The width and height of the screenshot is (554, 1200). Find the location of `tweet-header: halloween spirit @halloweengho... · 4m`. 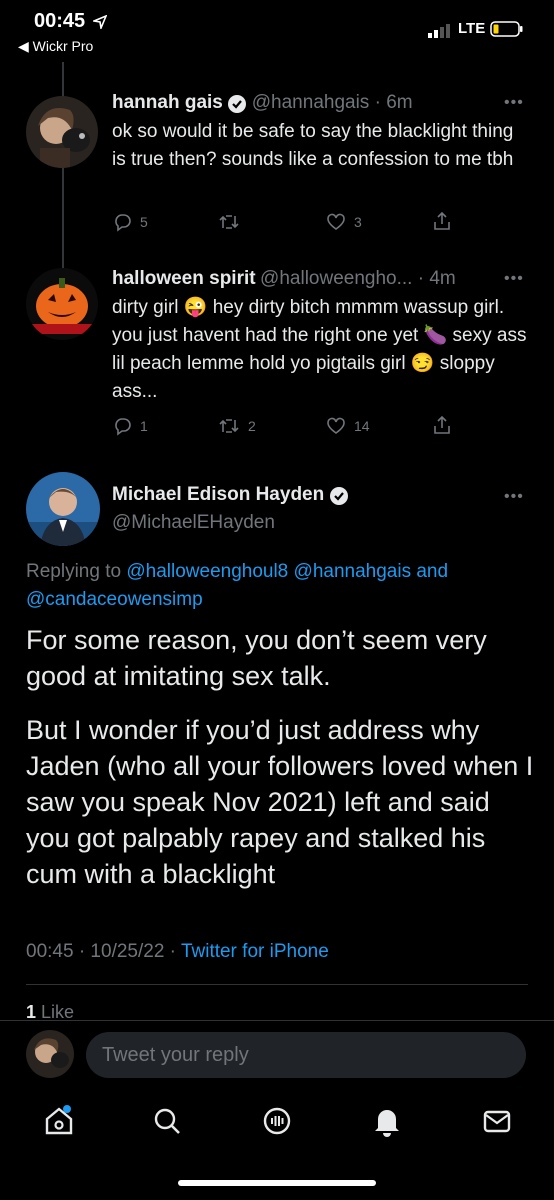

tweet-header: halloween spirit @halloweengho... · 4m is located at coordinates (284, 279).